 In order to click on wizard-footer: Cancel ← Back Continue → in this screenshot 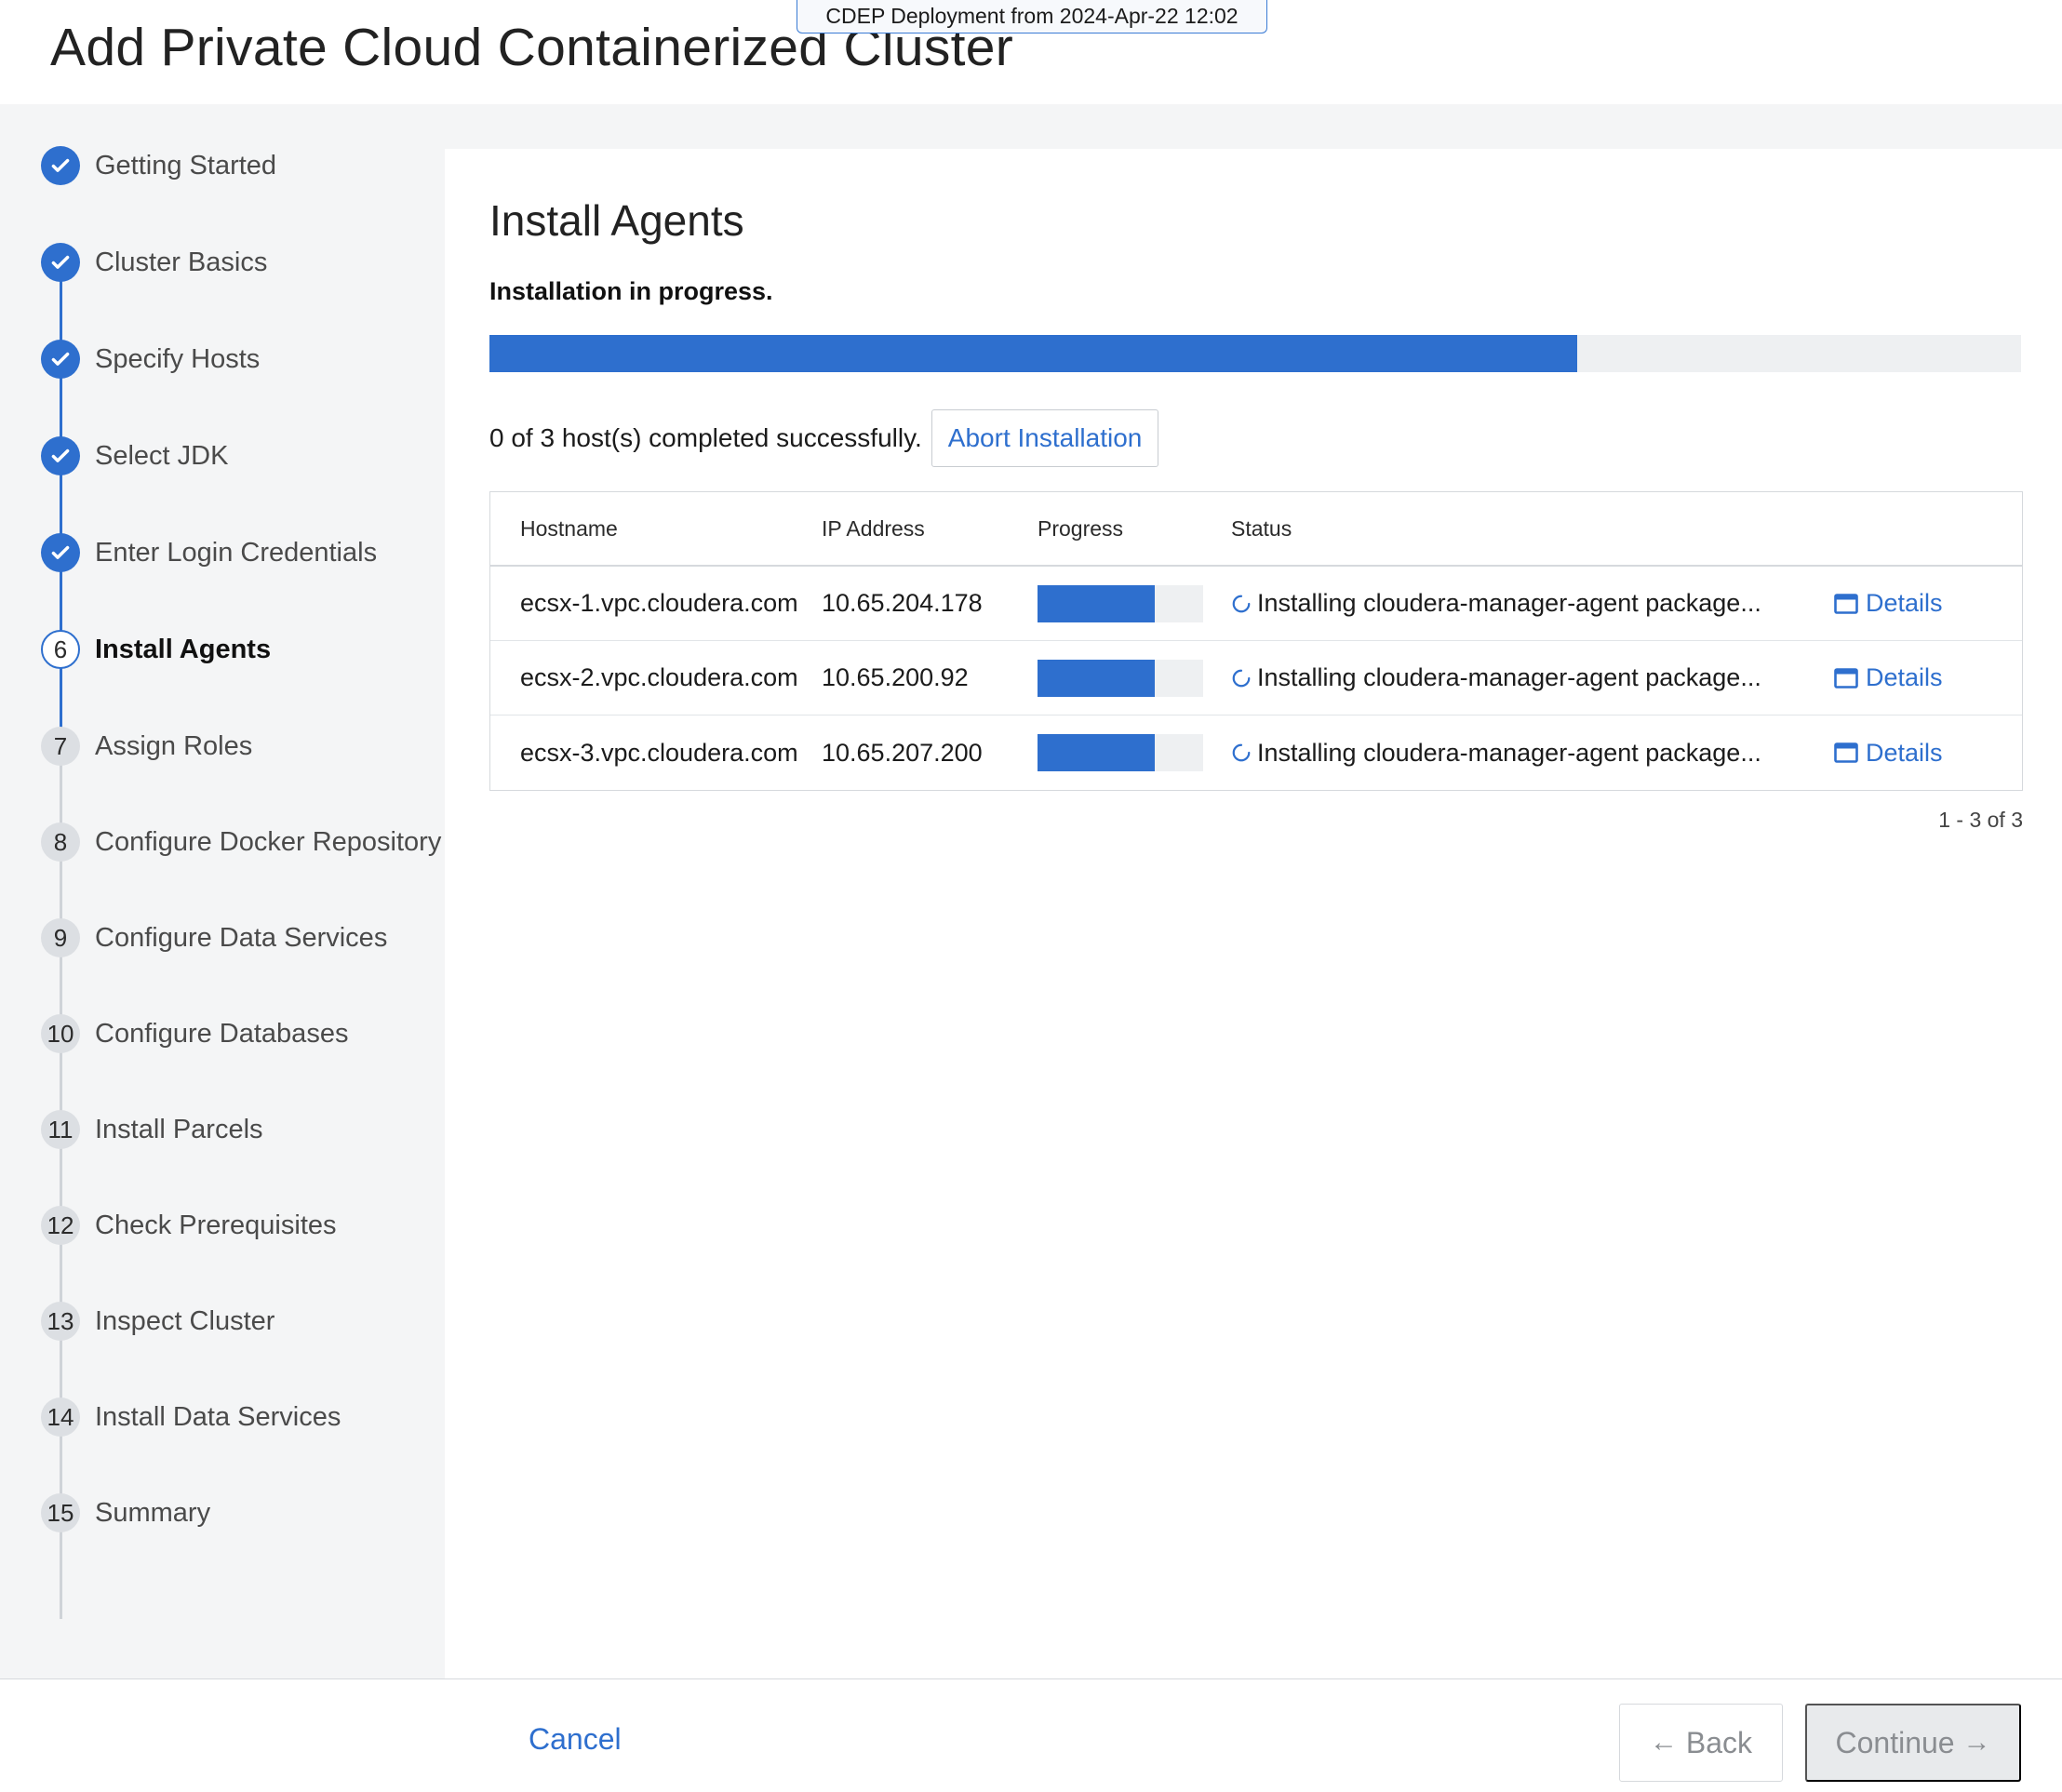, I will do `click(1031, 1735)`.